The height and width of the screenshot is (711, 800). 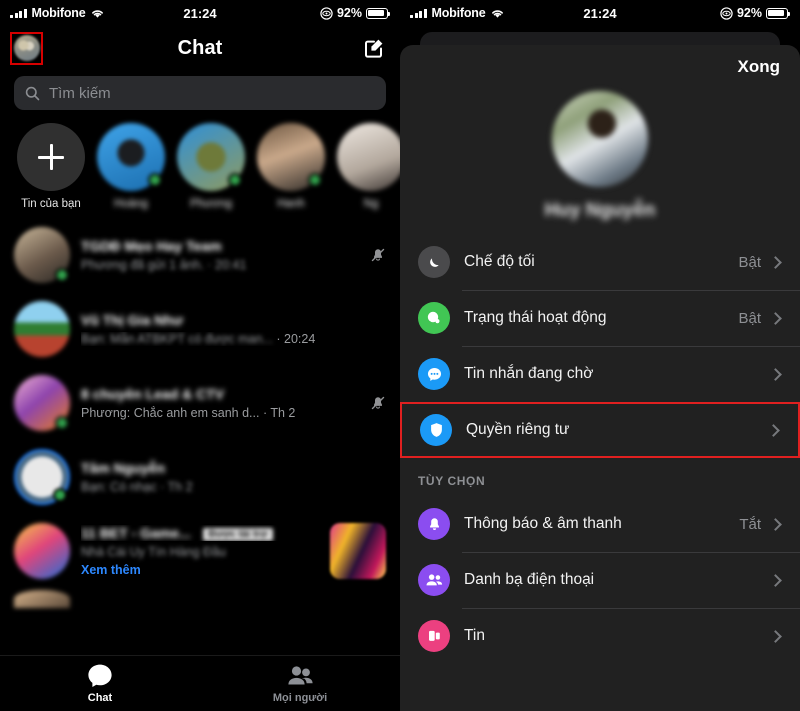 What do you see at coordinates (32, 93) in the screenshot?
I see `search-icon` at bounding box center [32, 93].